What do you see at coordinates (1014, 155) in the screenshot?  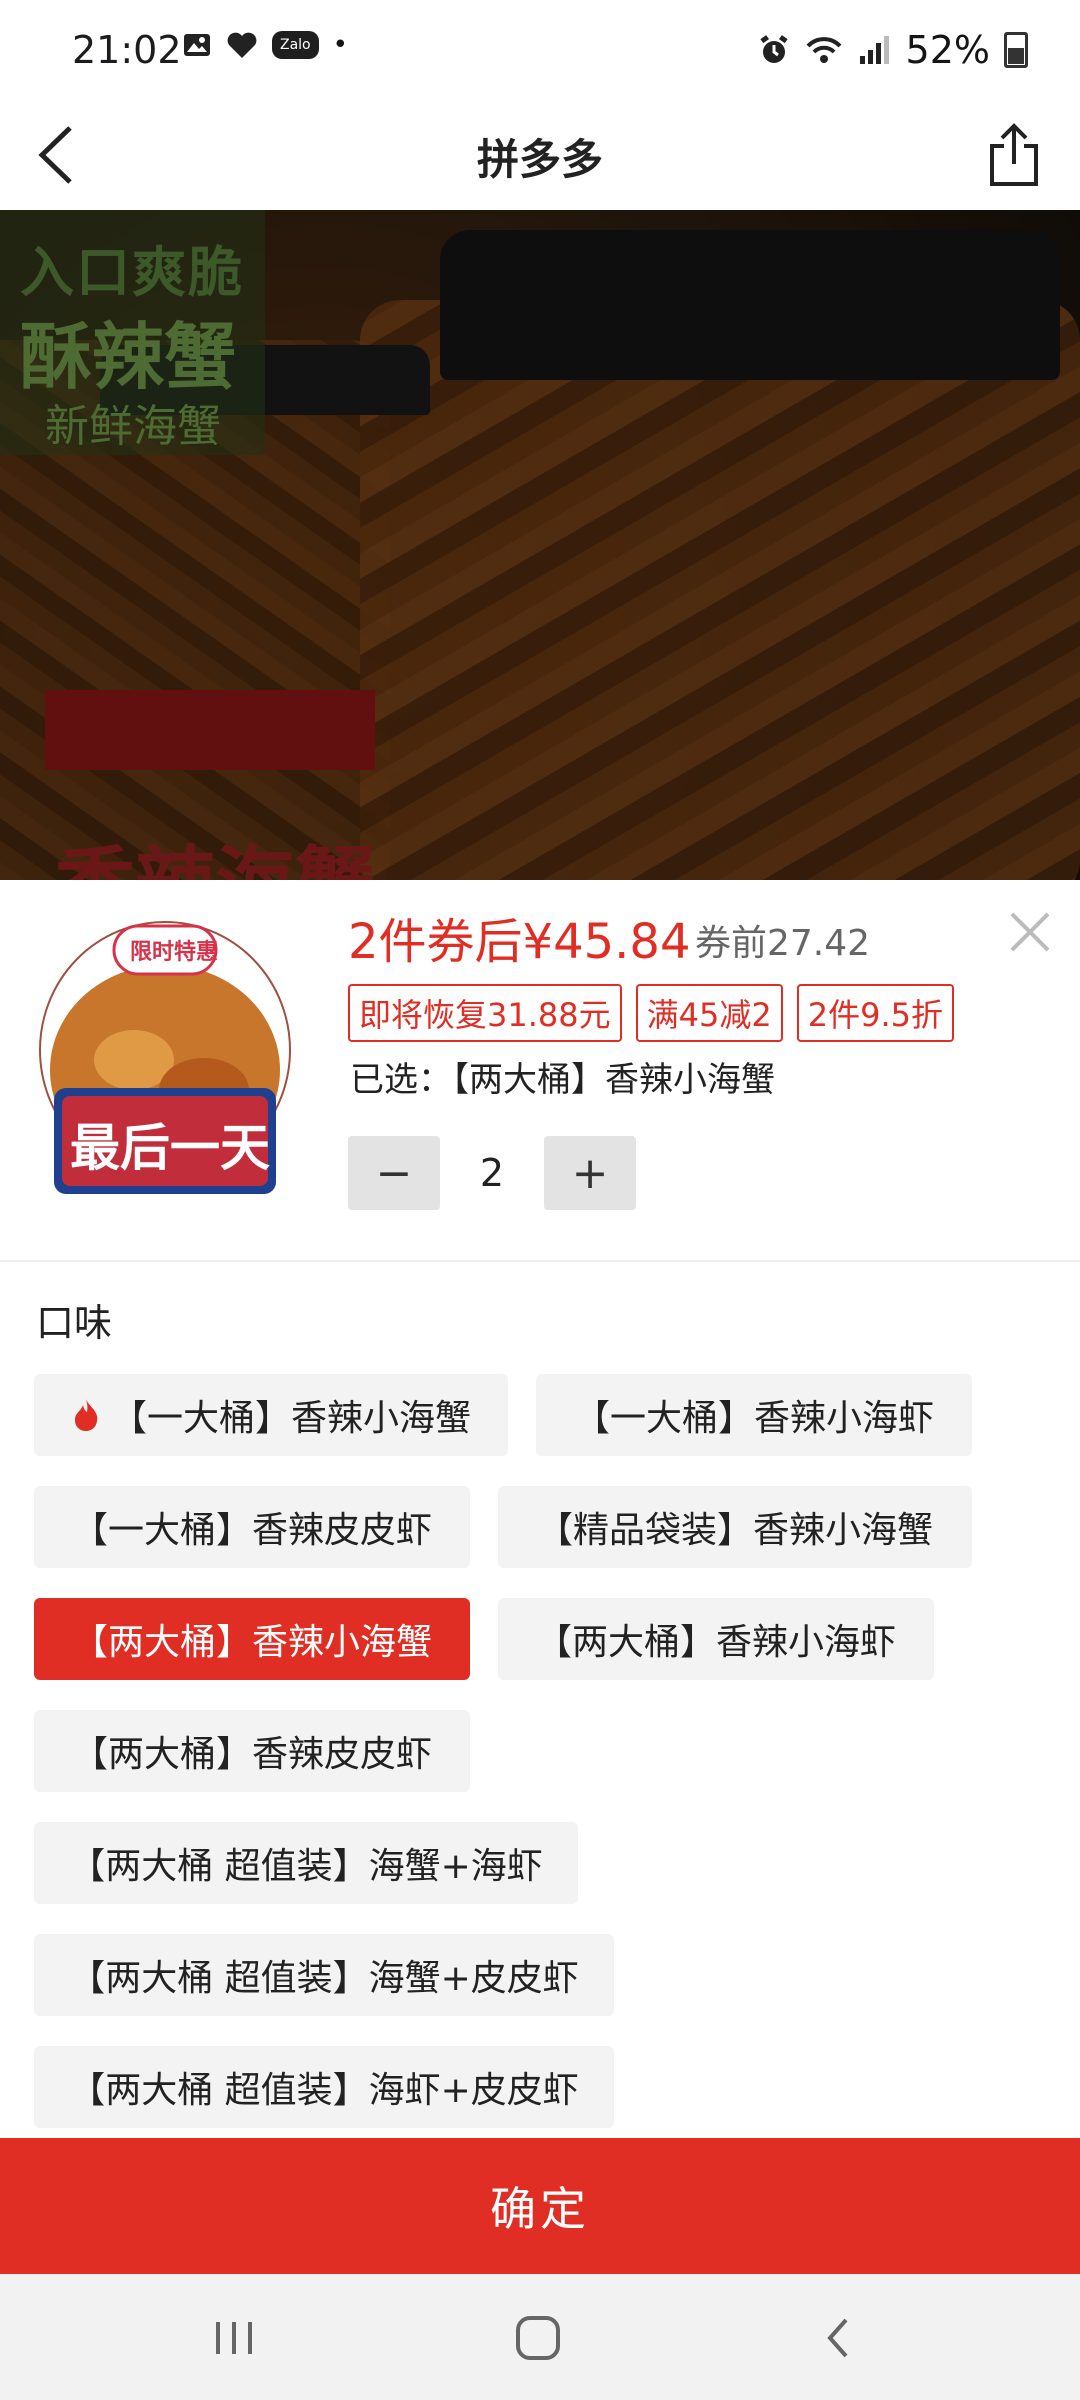 I see `share-icon` at bounding box center [1014, 155].